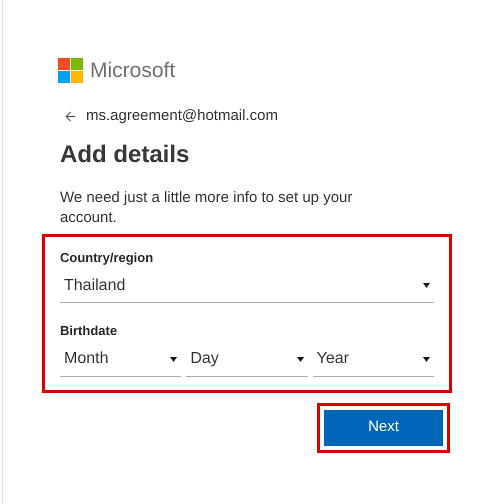  I want to click on next-button: Next, so click(383, 428).